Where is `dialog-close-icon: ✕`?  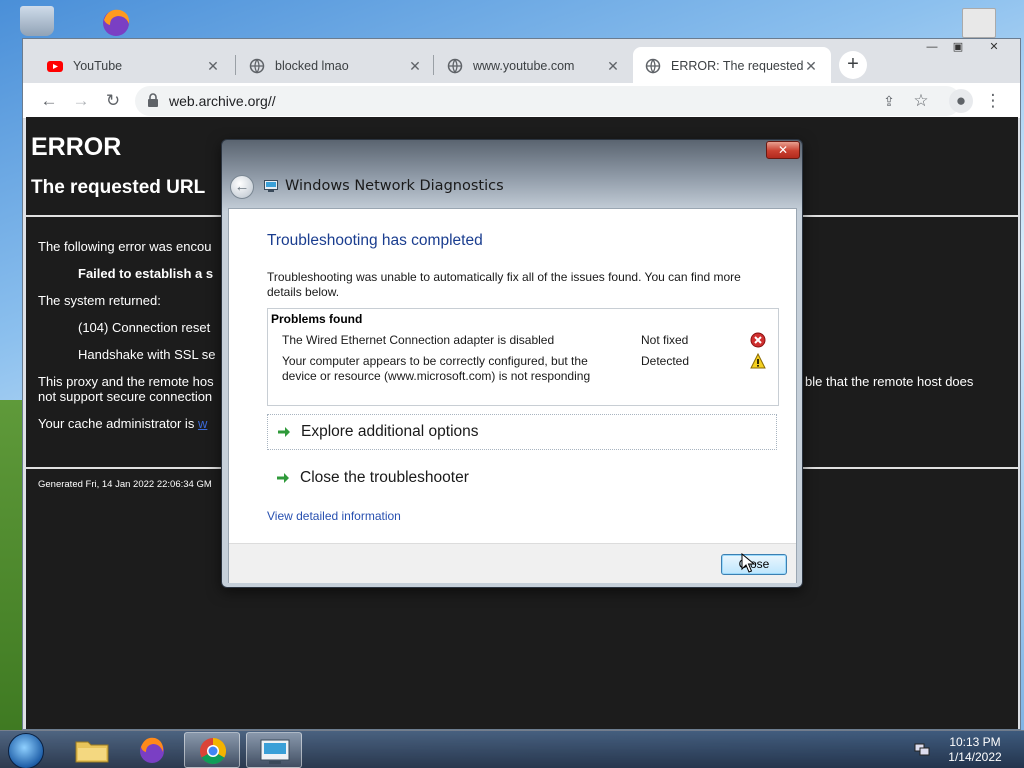 dialog-close-icon: ✕ is located at coordinates (783, 150).